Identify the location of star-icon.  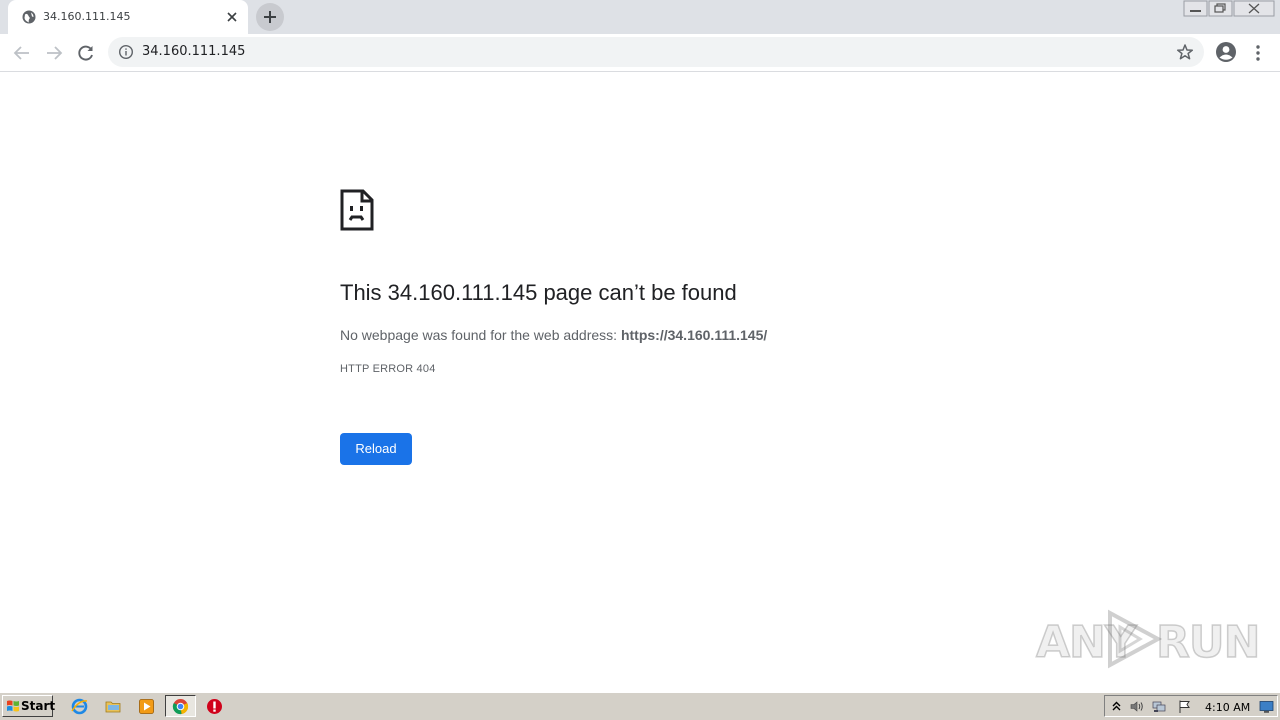
(1185, 52).